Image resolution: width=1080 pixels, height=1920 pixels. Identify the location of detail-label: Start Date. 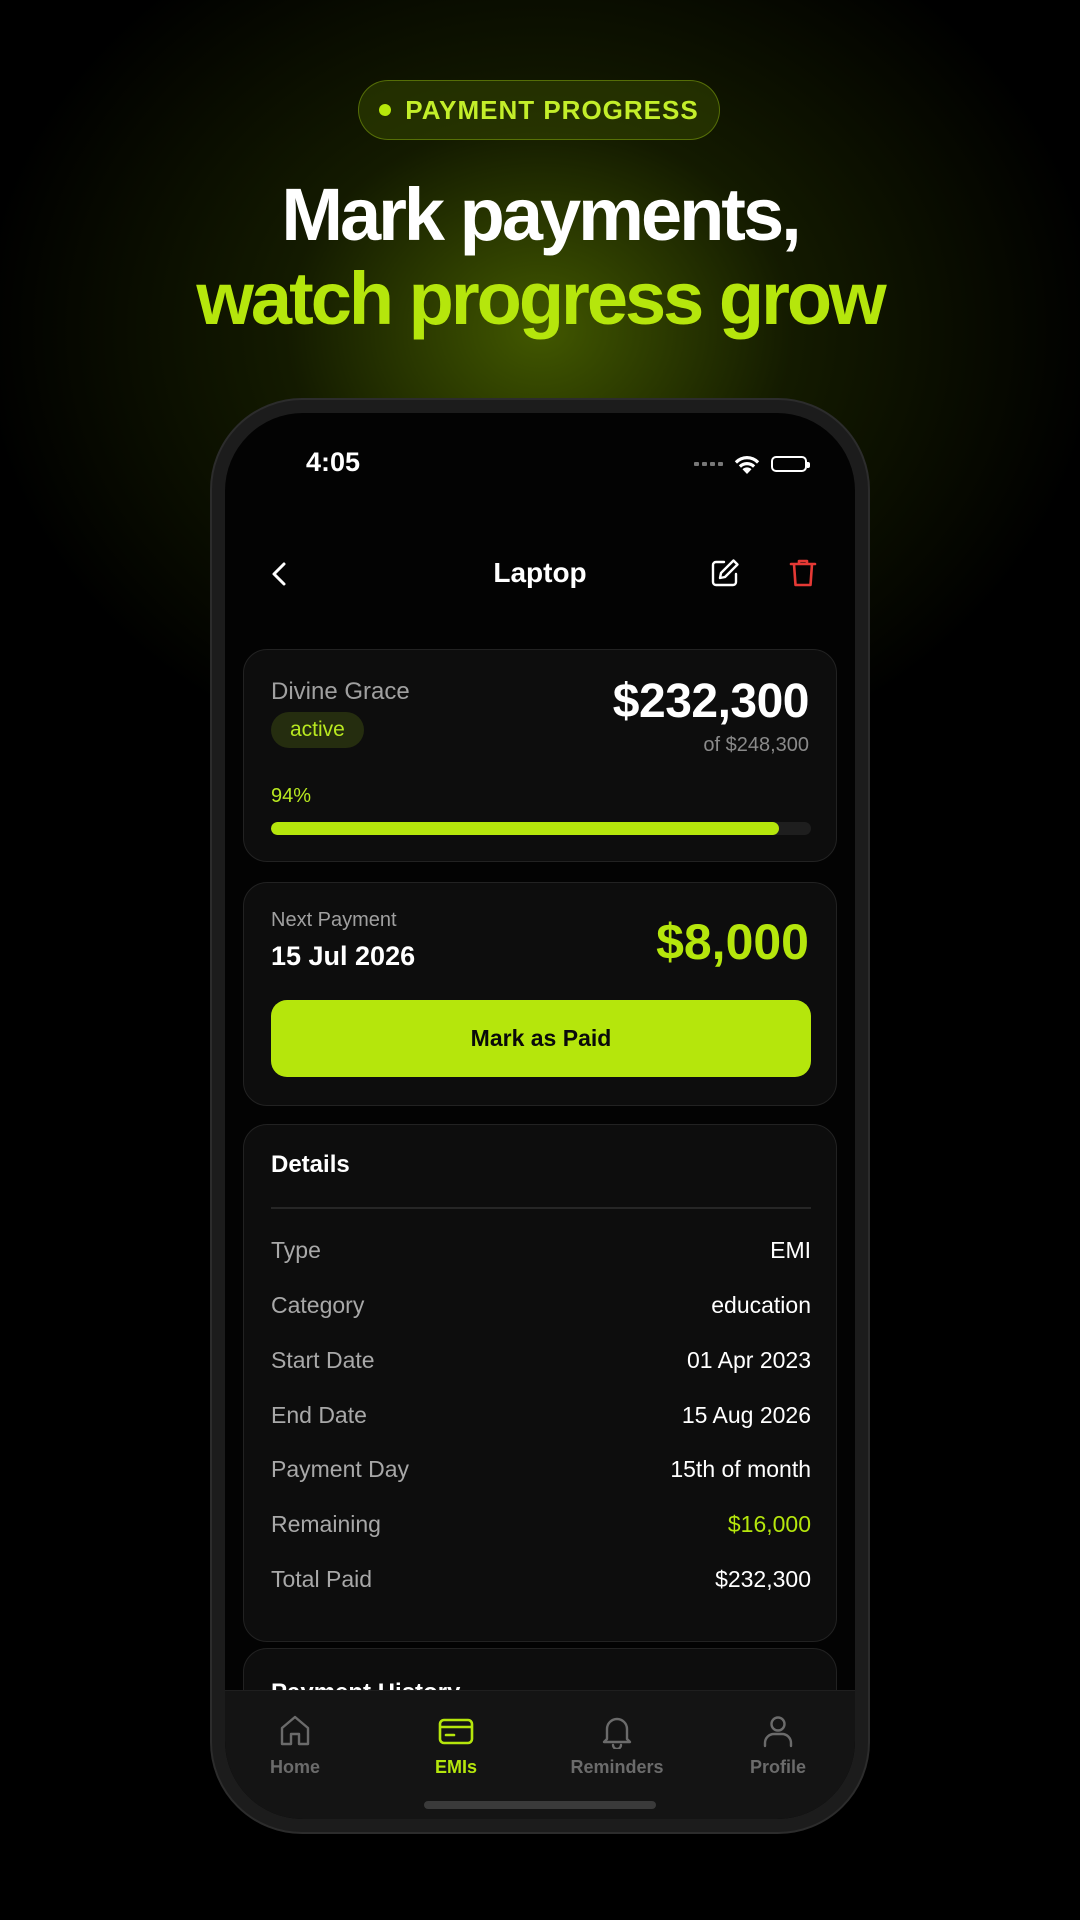
(323, 1360).